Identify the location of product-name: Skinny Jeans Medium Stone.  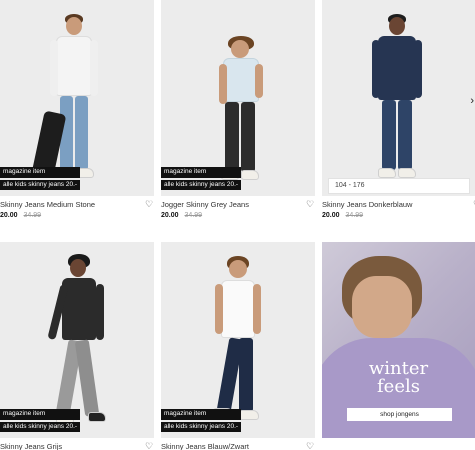
(77, 204).